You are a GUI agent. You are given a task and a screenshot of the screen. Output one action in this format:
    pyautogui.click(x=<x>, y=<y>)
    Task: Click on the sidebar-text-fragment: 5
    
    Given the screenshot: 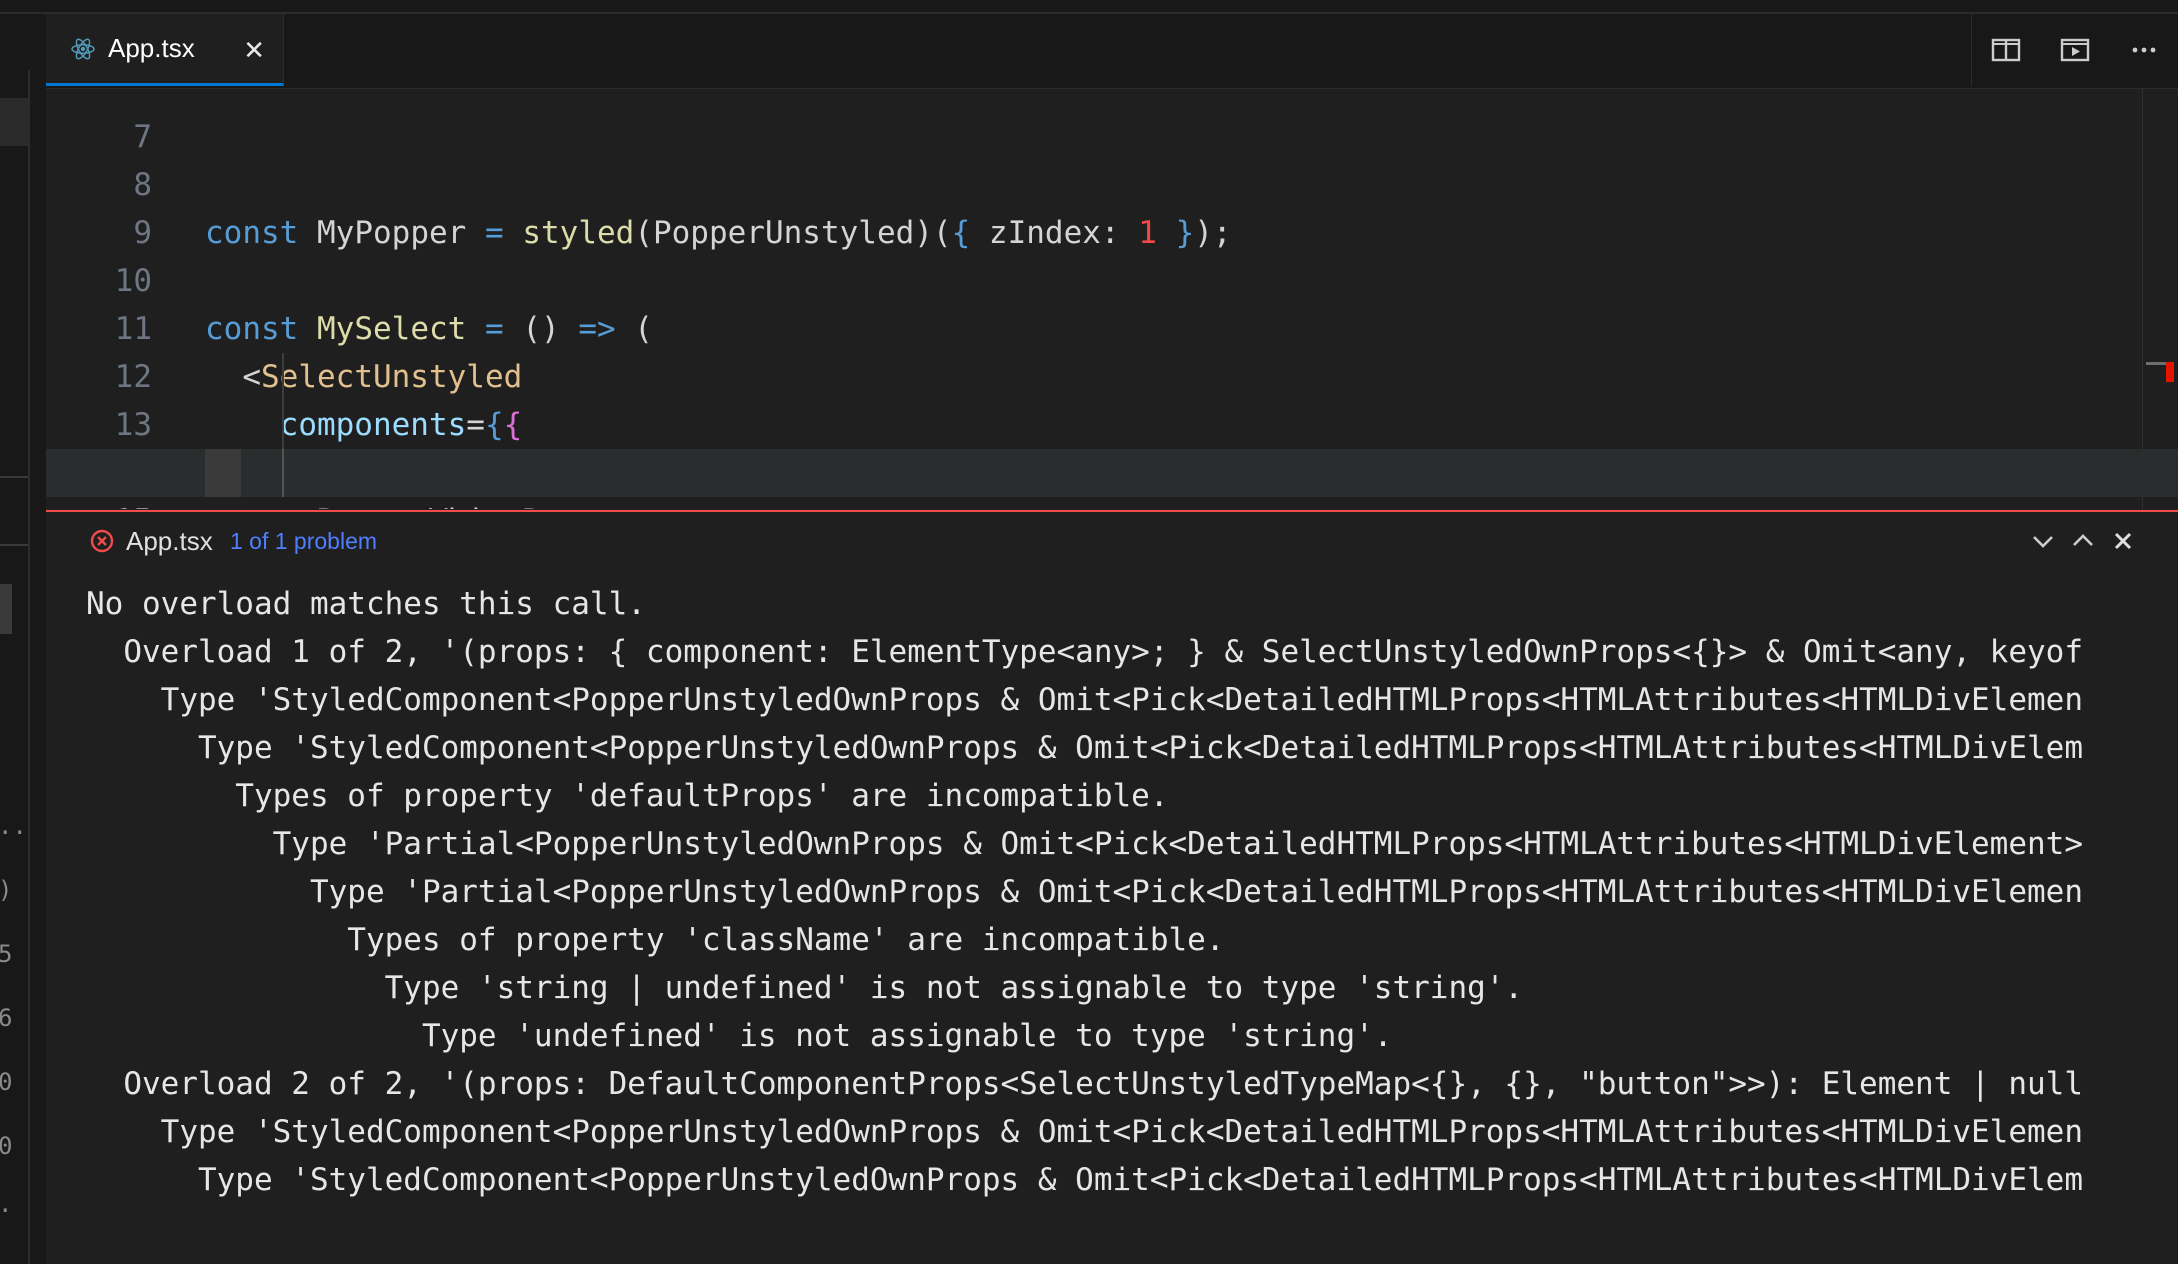 What is the action you would take?
    pyautogui.click(x=6, y=954)
    